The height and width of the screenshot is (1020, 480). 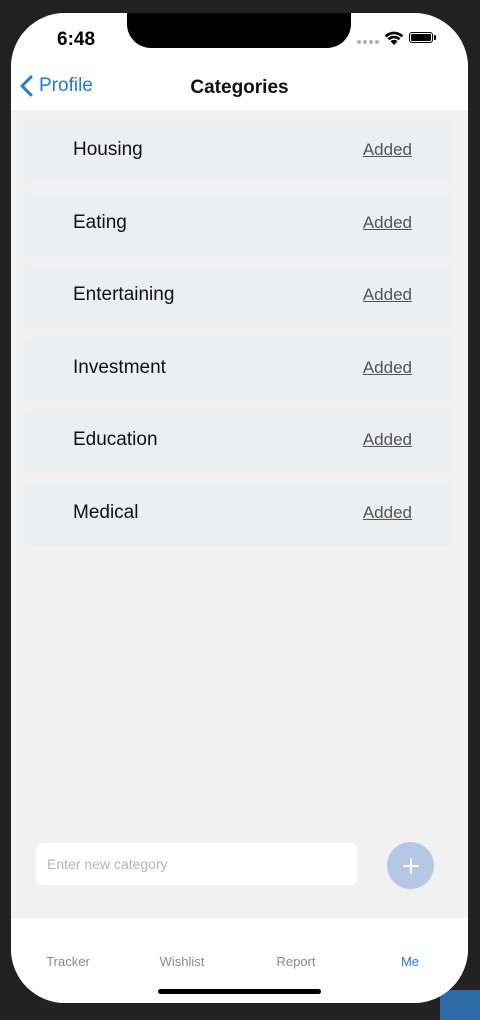 I want to click on category-name: Medical, so click(x=106, y=512).